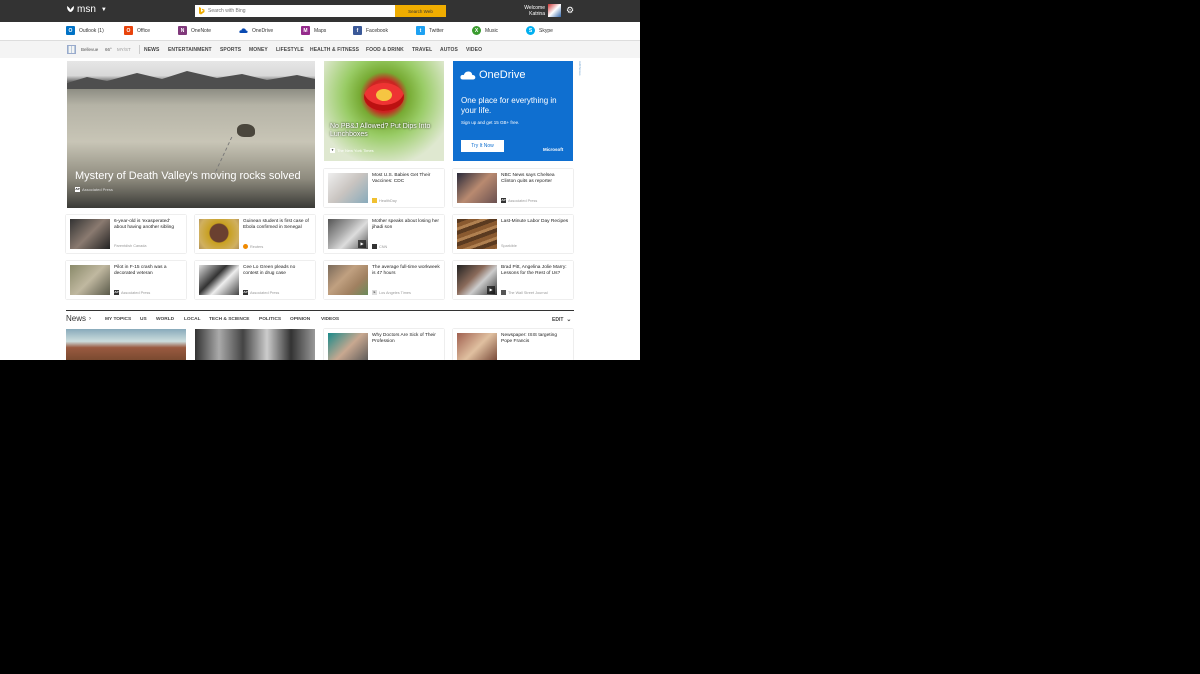 The width and height of the screenshot is (1200, 674). I want to click on nav-video: VIDEO, so click(474, 50).